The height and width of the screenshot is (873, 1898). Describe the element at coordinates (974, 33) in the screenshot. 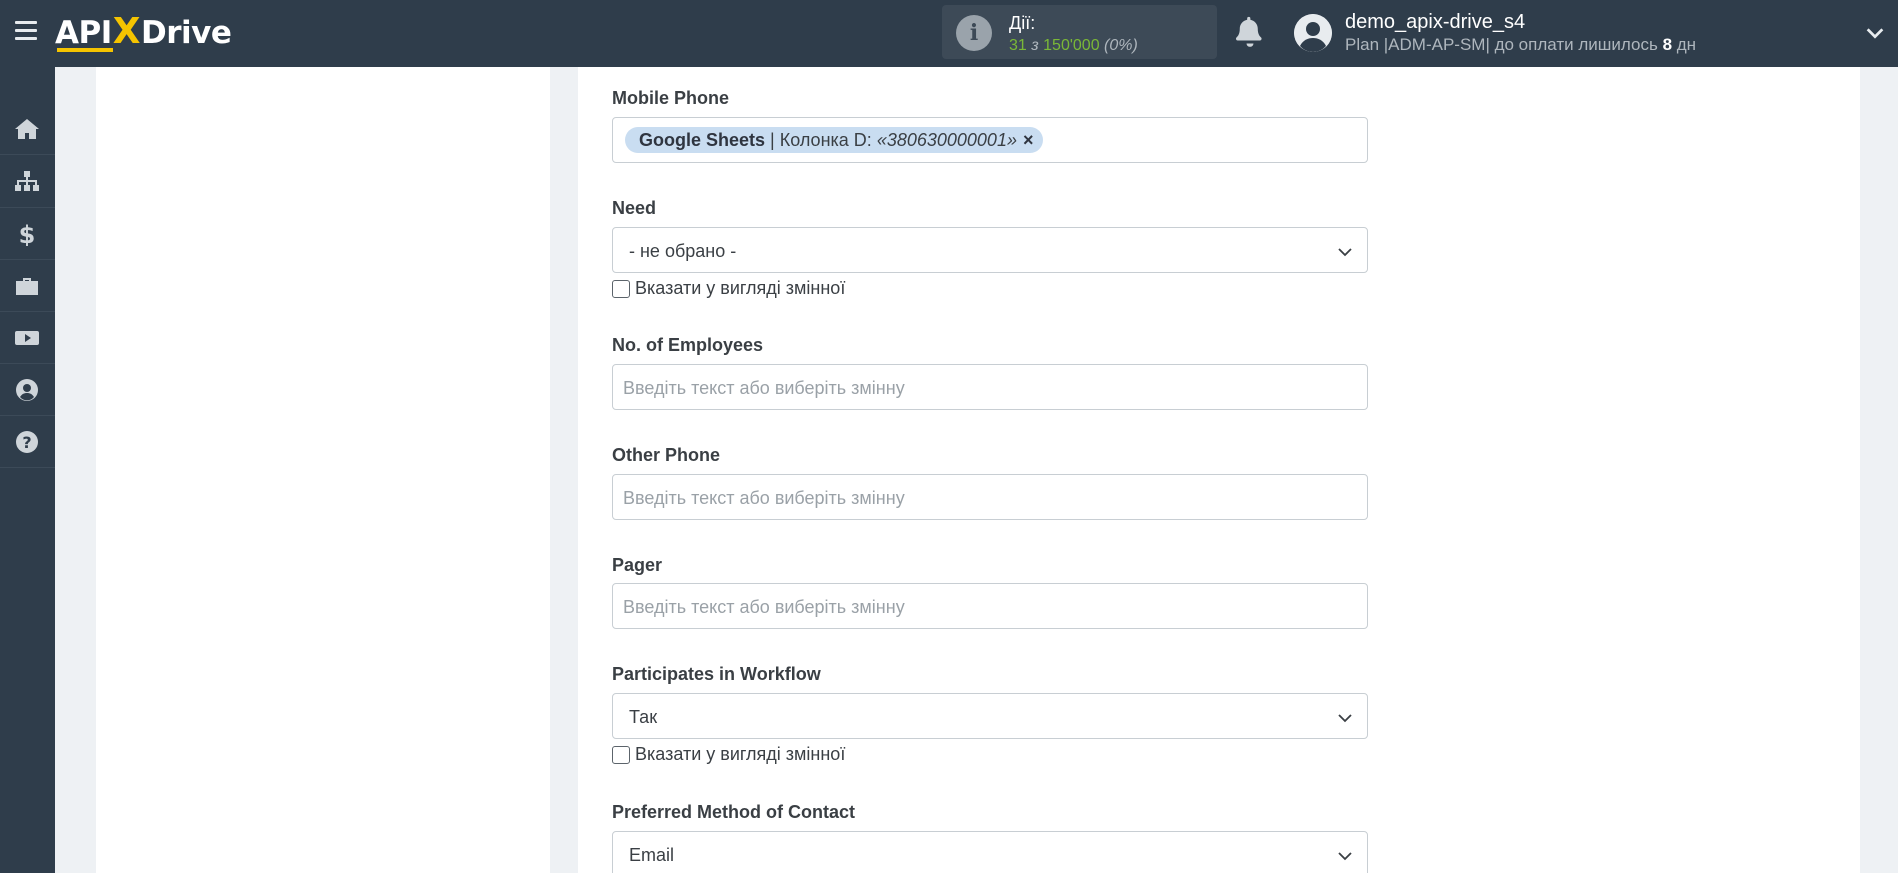

I see `info-icon: i` at that location.